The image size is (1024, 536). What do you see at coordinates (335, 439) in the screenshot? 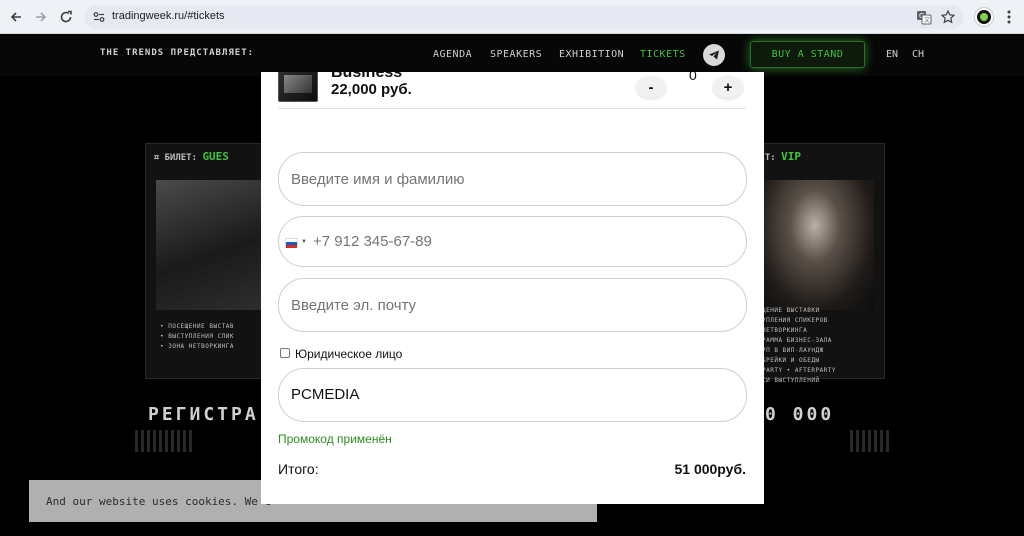
I see `promo-status: Промокод применён` at bounding box center [335, 439].